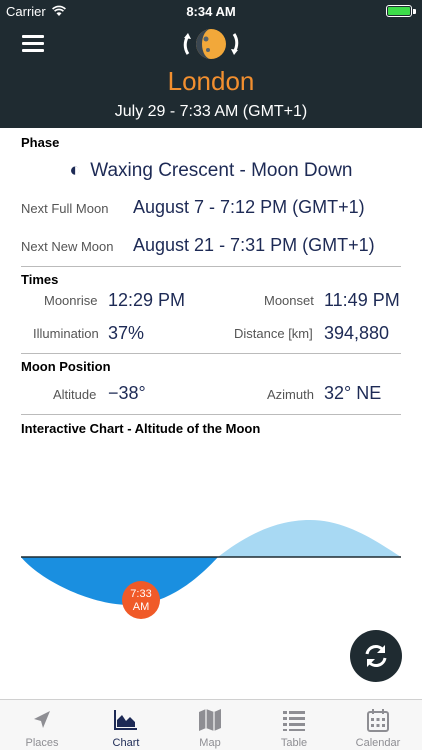 This screenshot has height=751, width=422. What do you see at coordinates (362, 300) in the screenshot?
I see `moonset-value: 11:49 PM` at bounding box center [362, 300].